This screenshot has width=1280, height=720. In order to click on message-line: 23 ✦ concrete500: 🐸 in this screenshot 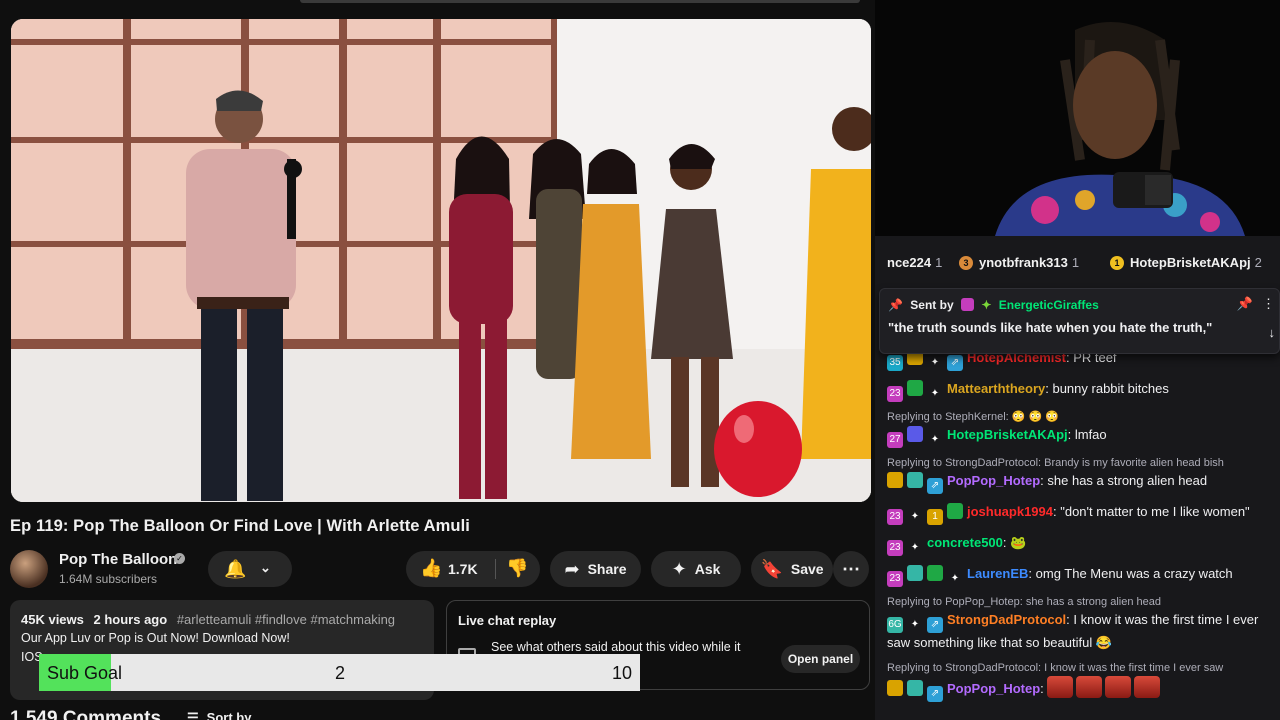, I will do `click(1079, 544)`.